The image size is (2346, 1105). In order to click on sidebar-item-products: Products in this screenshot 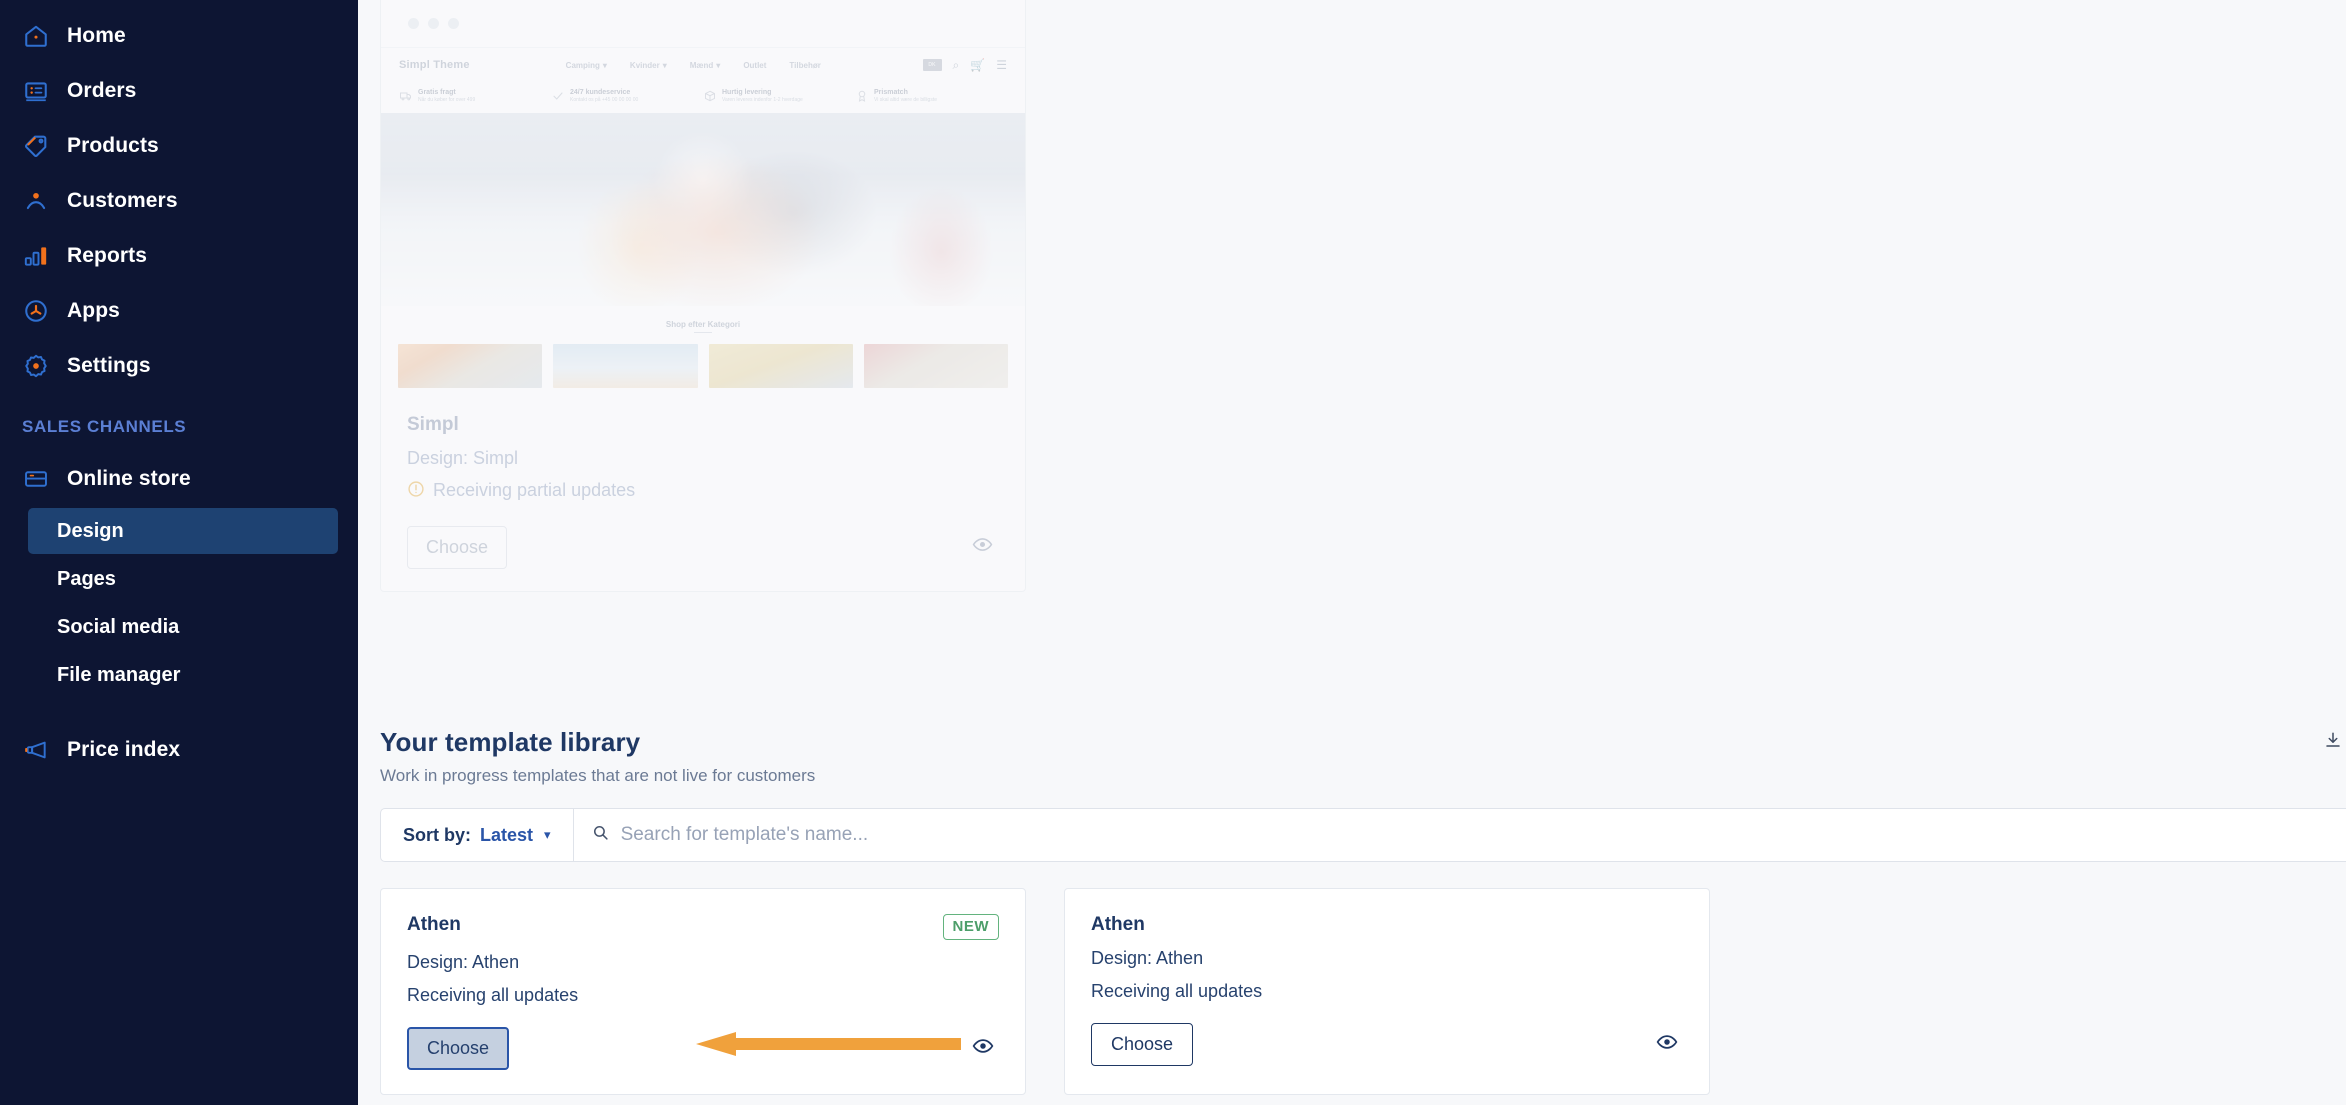, I will do `click(179, 145)`.